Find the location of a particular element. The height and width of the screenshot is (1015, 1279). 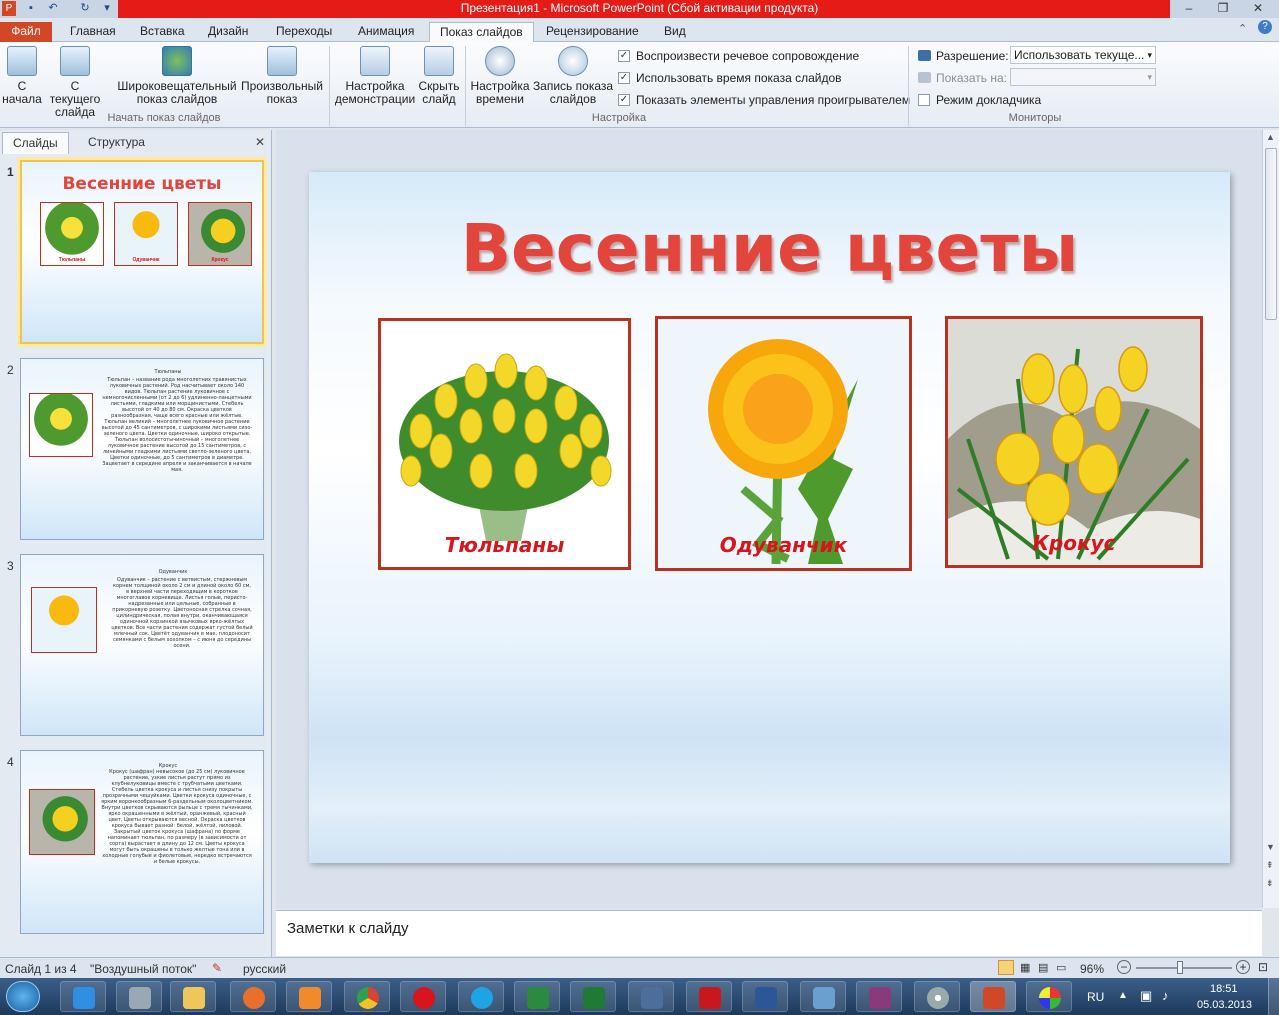

tab-slideshow: Показ слайдов is located at coordinates (481, 32).